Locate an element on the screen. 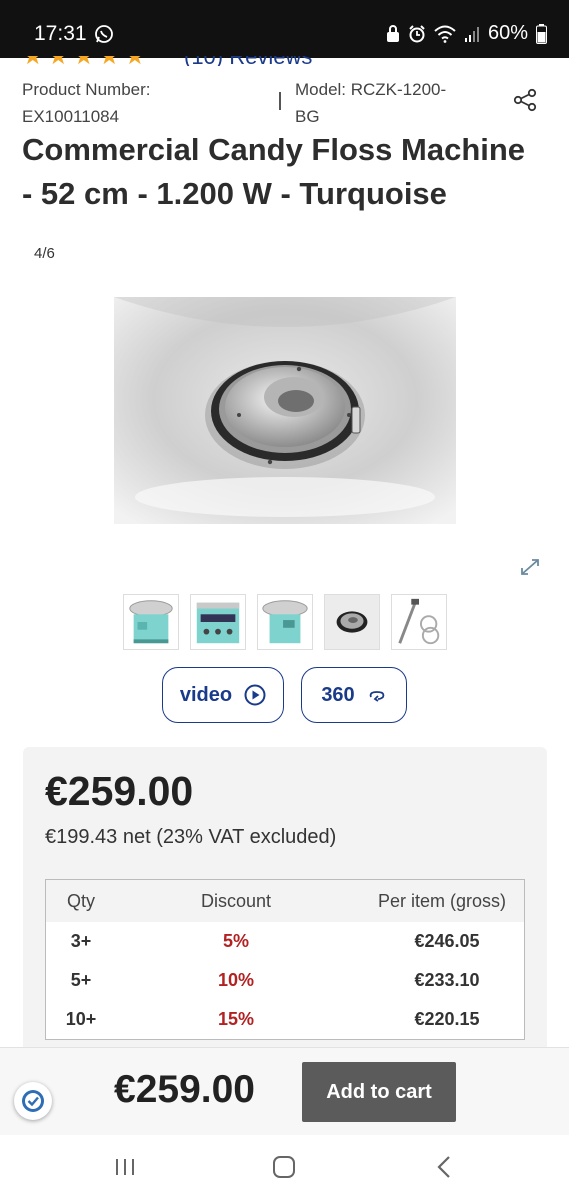  status-icons: 60% is located at coordinates (466, 33).